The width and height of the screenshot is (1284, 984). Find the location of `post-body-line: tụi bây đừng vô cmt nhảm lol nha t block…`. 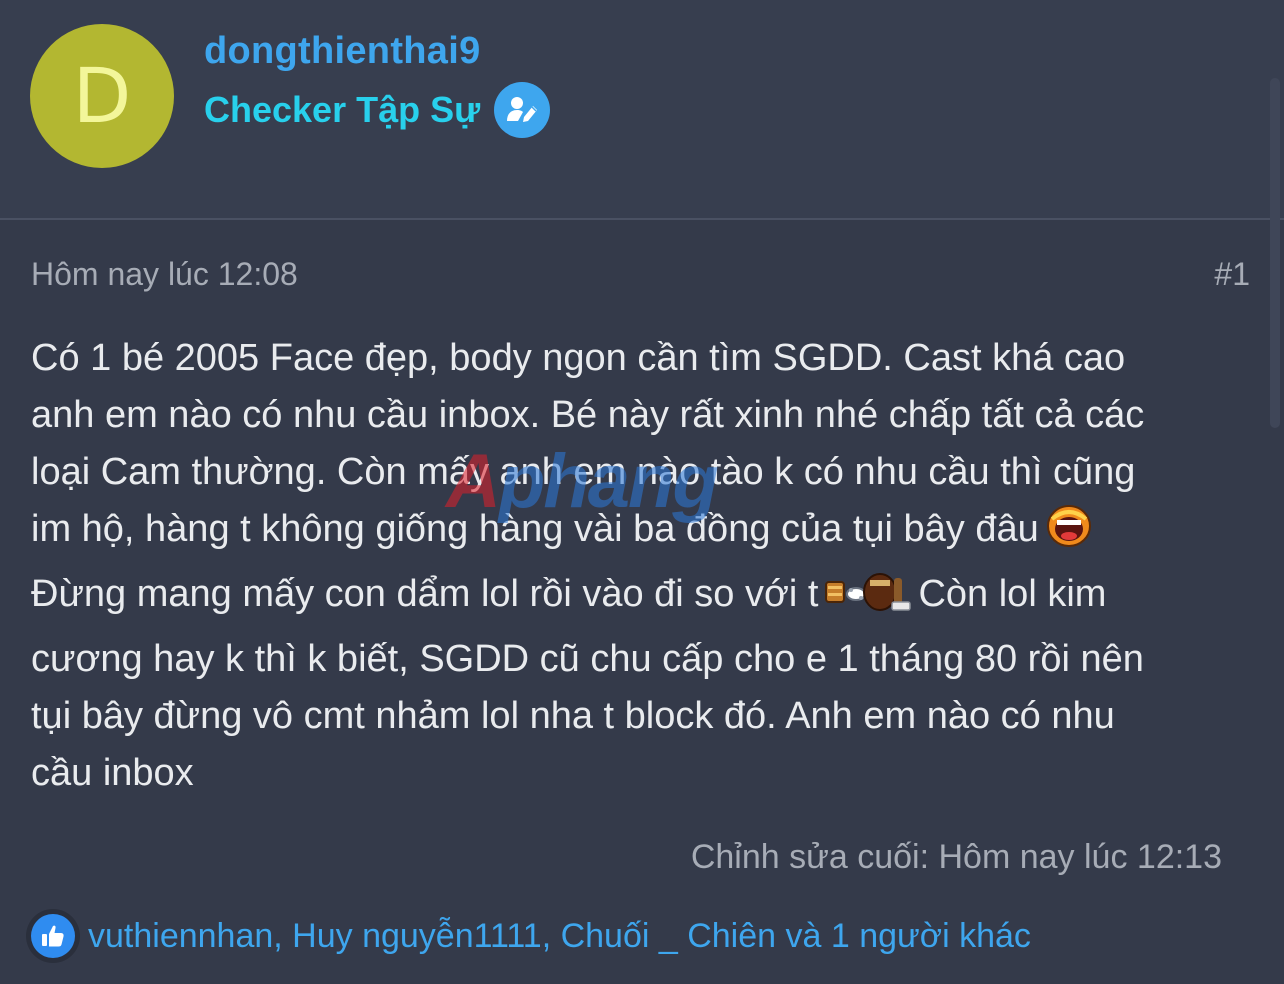

post-body-line: tụi bây đừng vô cmt nhảm lol nha t block… is located at coordinates (573, 716).